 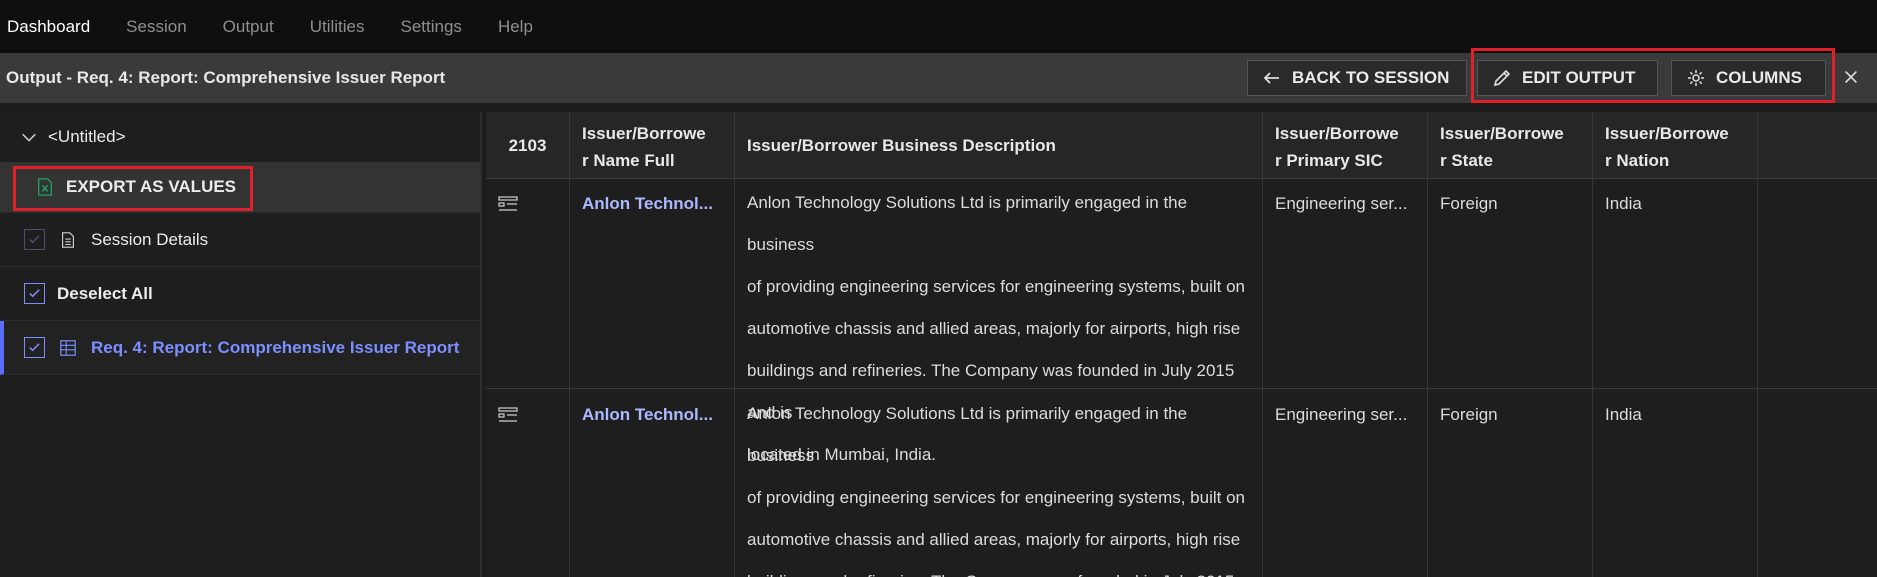 What do you see at coordinates (151, 186) in the screenshot?
I see `export-as-values-label: EXPORT AS VALUES` at bounding box center [151, 186].